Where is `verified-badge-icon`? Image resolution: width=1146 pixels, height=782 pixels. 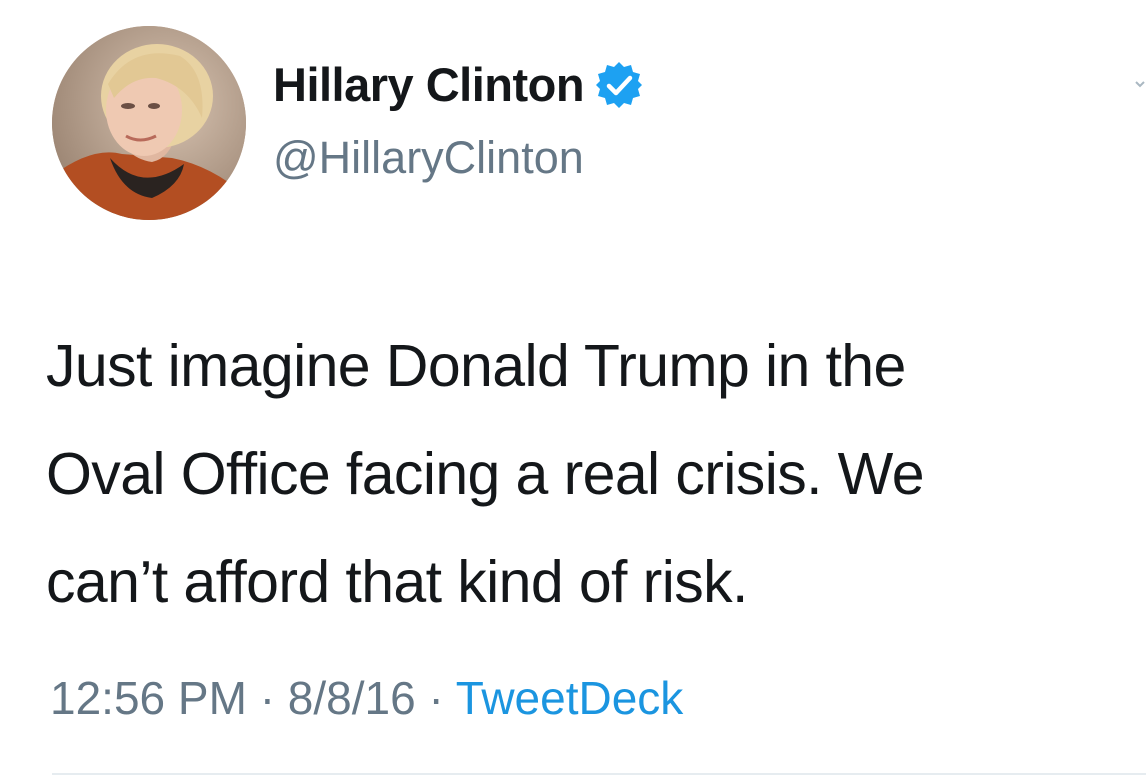
verified-badge-icon is located at coordinates (619, 85).